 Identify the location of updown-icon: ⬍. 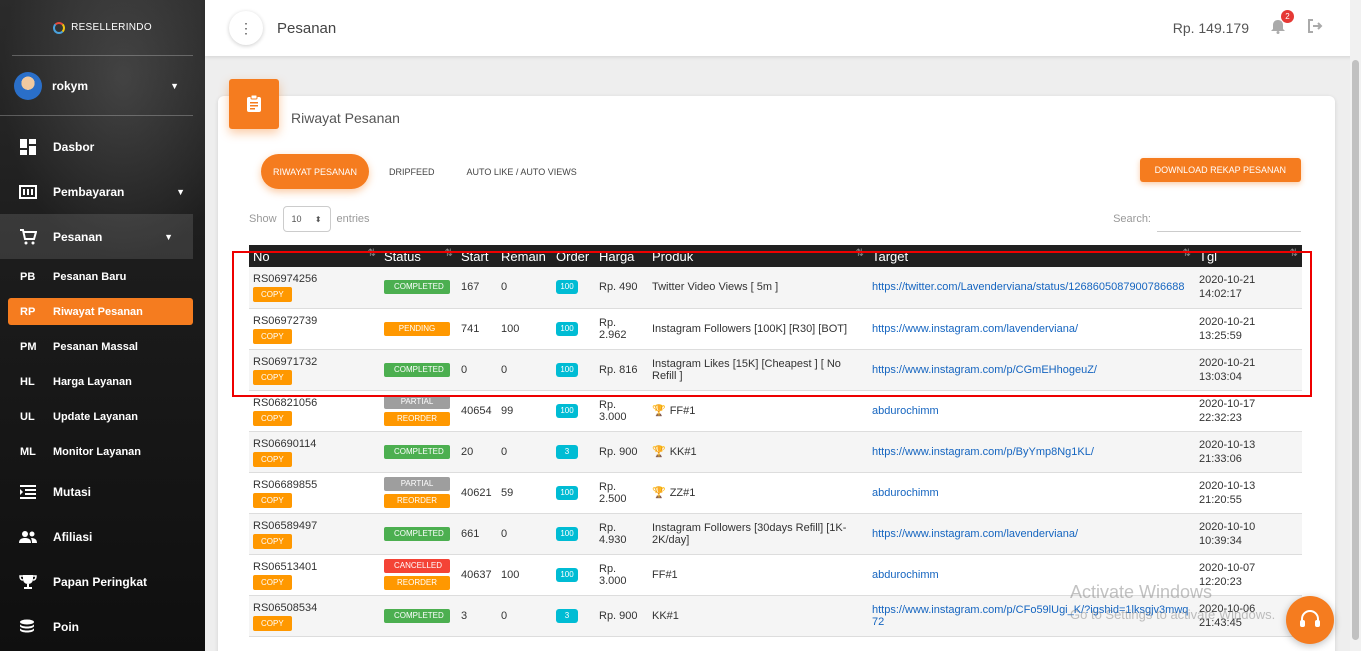
(318, 219).